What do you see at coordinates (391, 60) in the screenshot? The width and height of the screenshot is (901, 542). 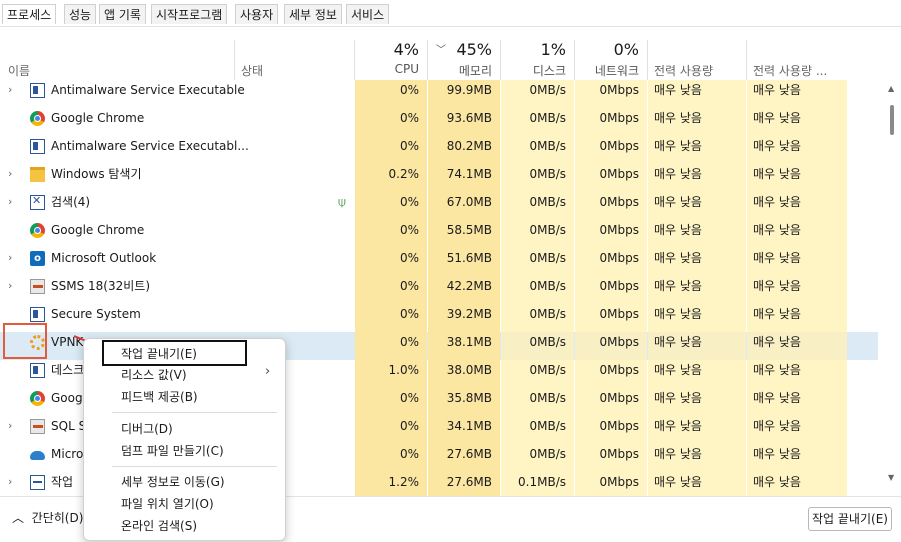 I see `col-cpu: 4% CPU` at bounding box center [391, 60].